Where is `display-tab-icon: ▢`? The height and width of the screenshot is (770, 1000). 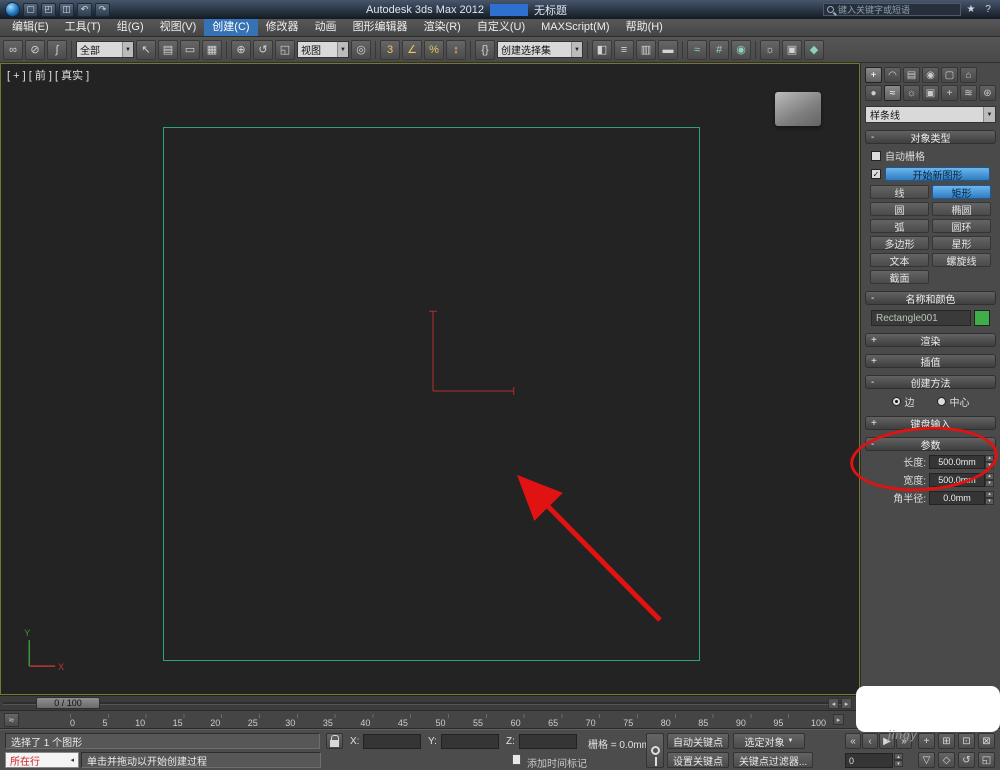 display-tab-icon: ▢ is located at coordinates (949, 75).